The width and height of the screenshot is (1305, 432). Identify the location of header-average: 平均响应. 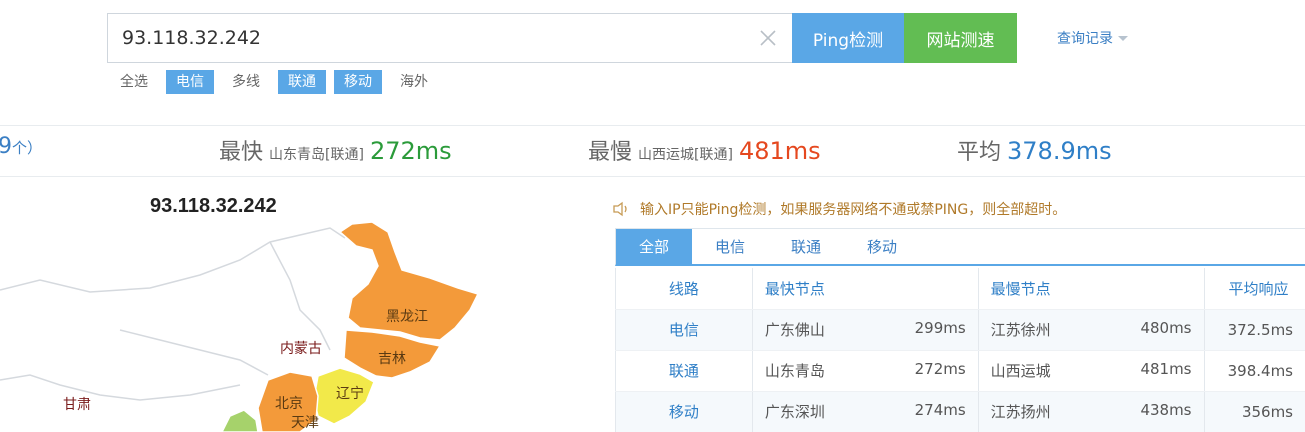
(1254, 289).